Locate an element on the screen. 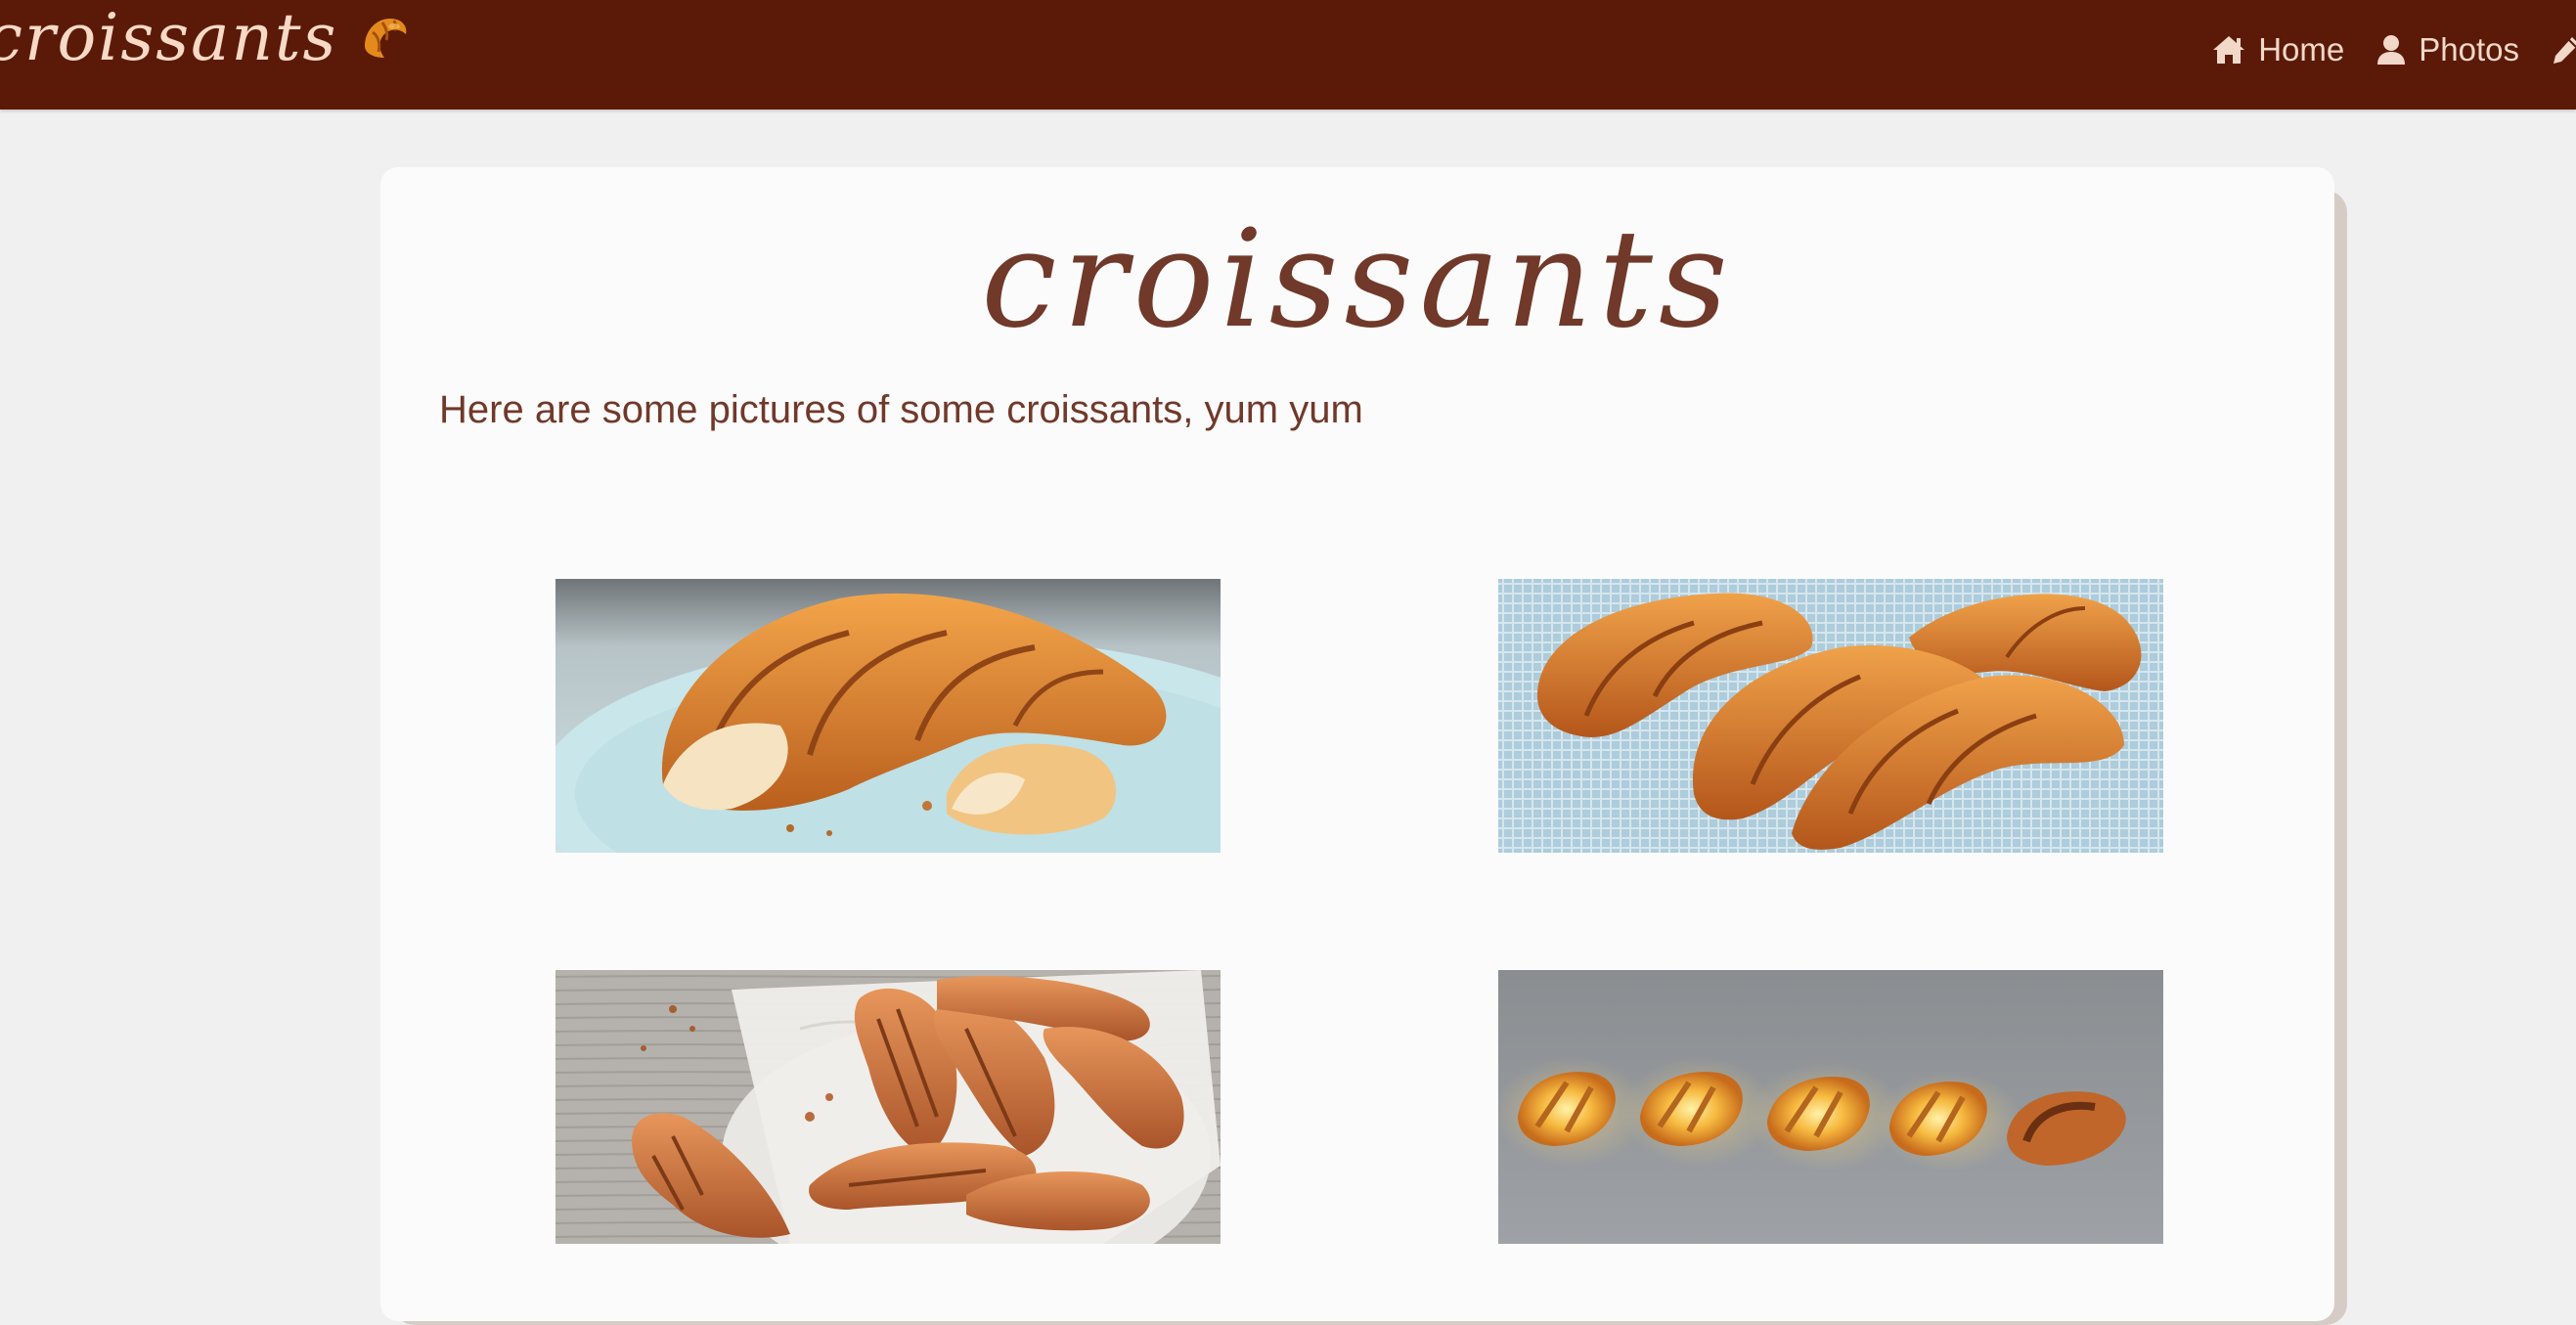 The image size is (2576, 1325). nav-edit-link is located at coordinates (2563, 50).